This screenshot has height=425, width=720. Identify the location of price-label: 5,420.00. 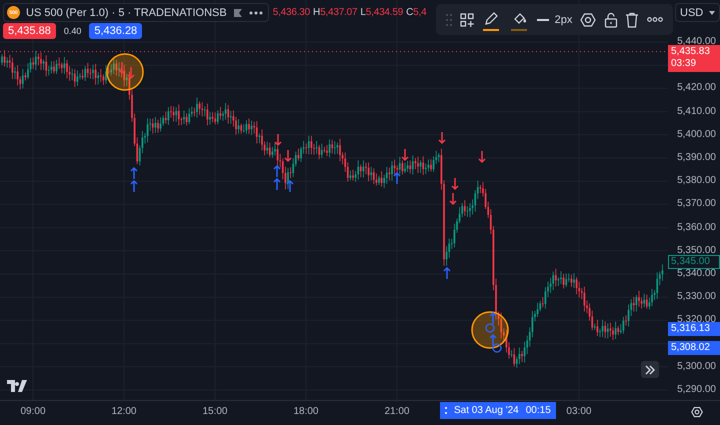
(696, 88).